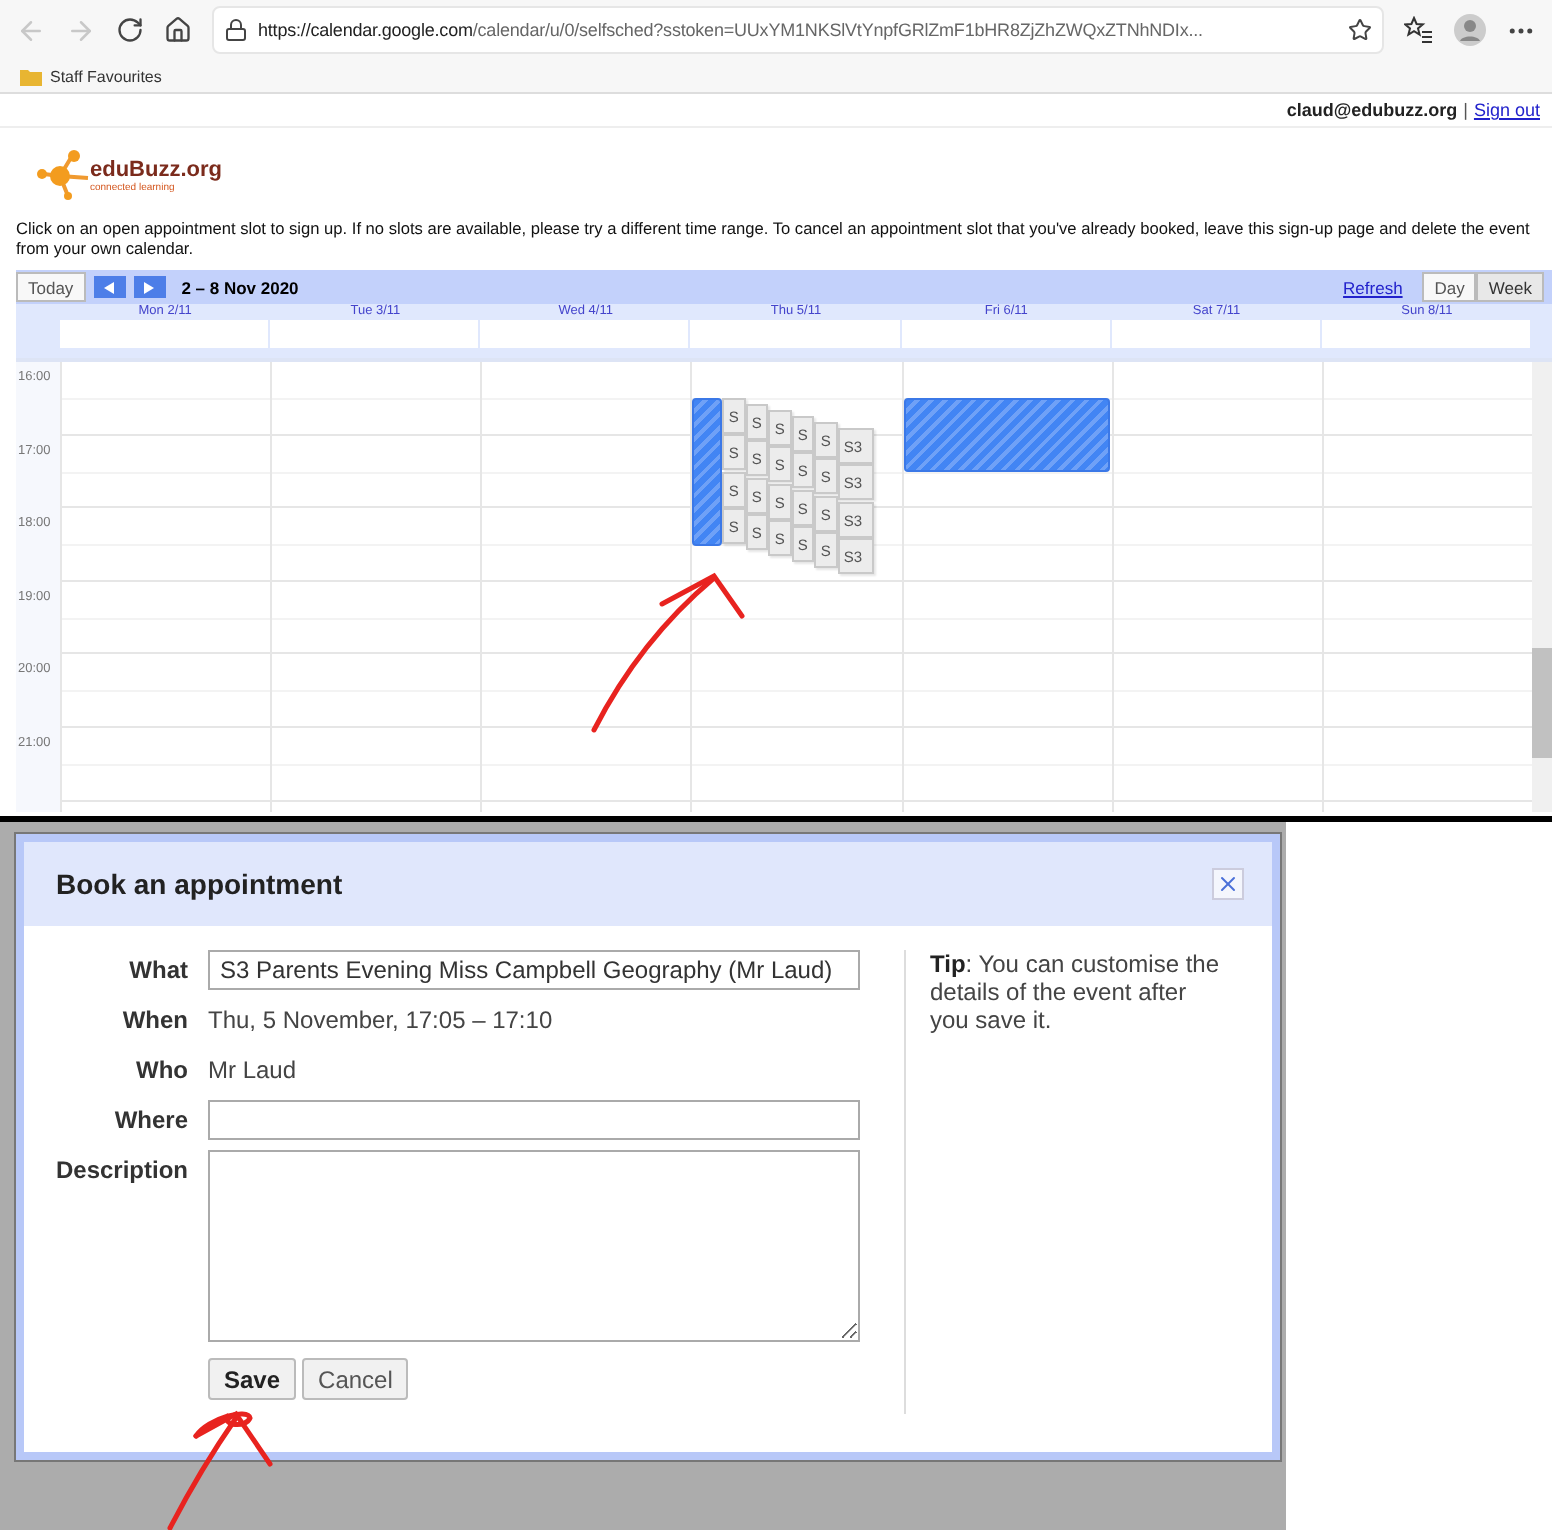 The height and width of the screenshot is (1530, 1552). Describe the element at coordinates (31, 30) in the screenshot. I see `back-icon` at that location.